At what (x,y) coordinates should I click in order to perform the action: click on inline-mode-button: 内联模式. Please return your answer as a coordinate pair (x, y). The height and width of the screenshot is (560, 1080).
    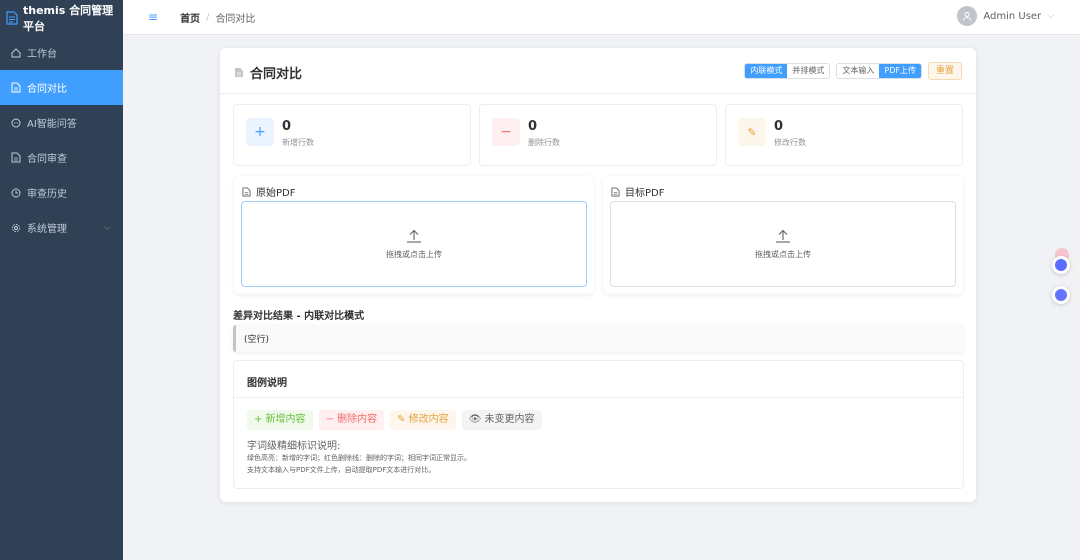
    Looking at the image, I should click on (766, 71).